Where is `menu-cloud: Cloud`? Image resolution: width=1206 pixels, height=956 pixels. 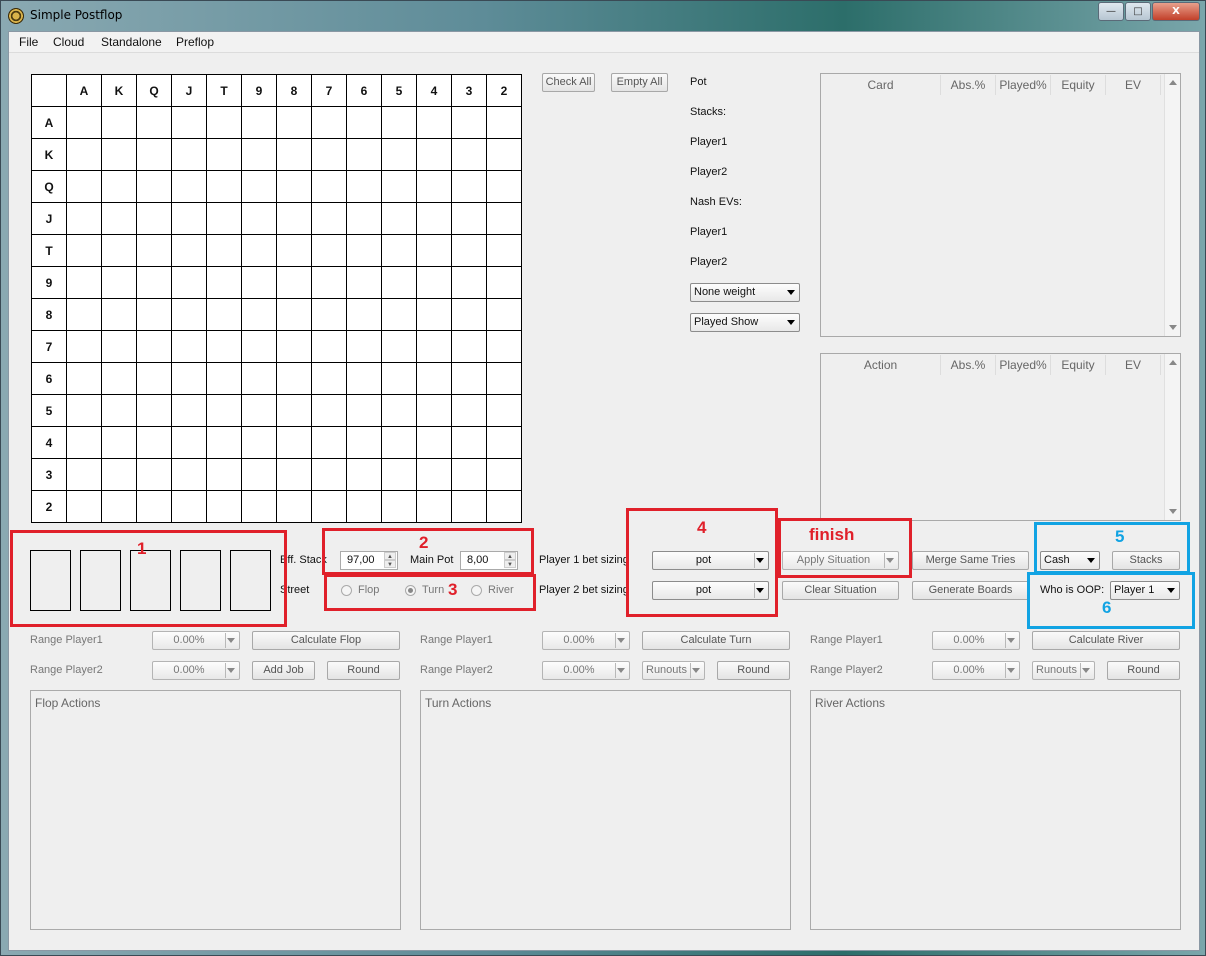
menu-cloud: Cloud is located at coordinates (68, 42).